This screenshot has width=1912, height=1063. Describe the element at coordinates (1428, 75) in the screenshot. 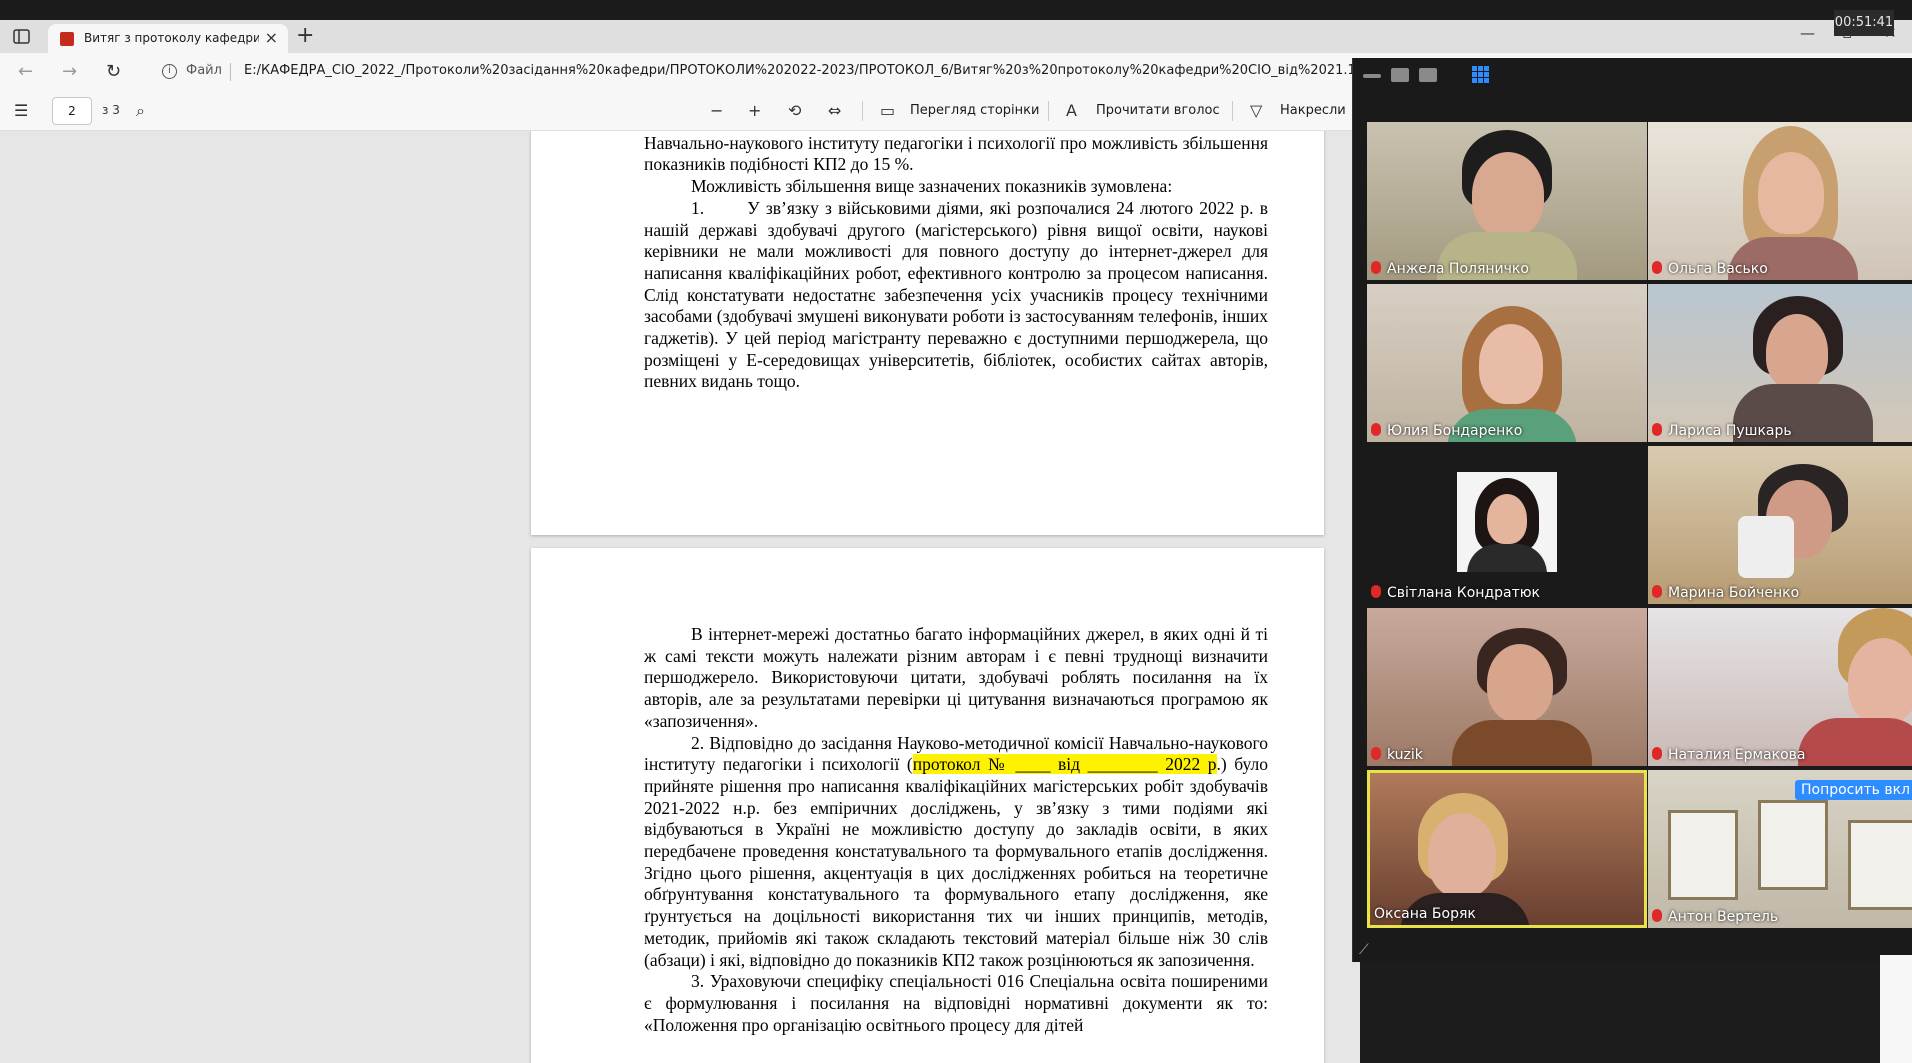

I see `strip-view-icon` at that location.